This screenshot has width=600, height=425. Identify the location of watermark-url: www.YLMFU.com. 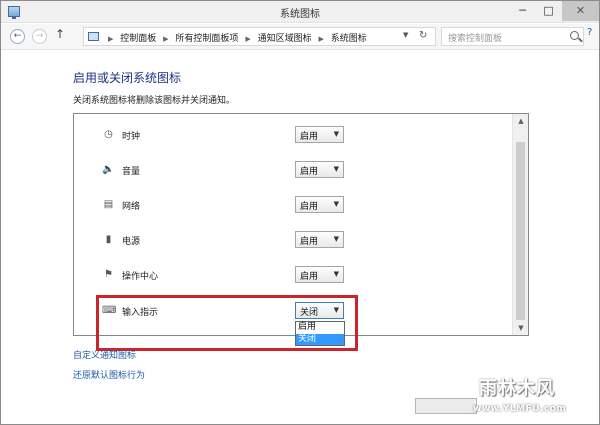
(520, 409).